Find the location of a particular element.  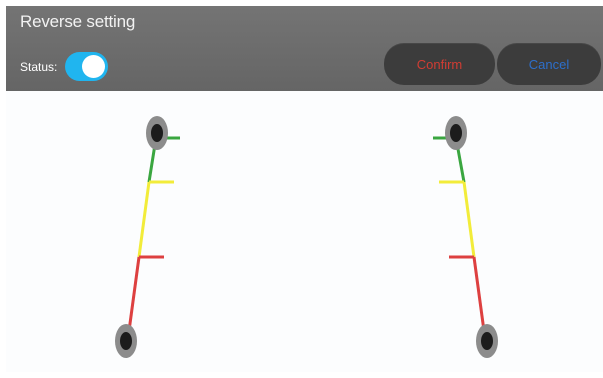

confirm-button: Confirm is located at coordinates (439, 64).